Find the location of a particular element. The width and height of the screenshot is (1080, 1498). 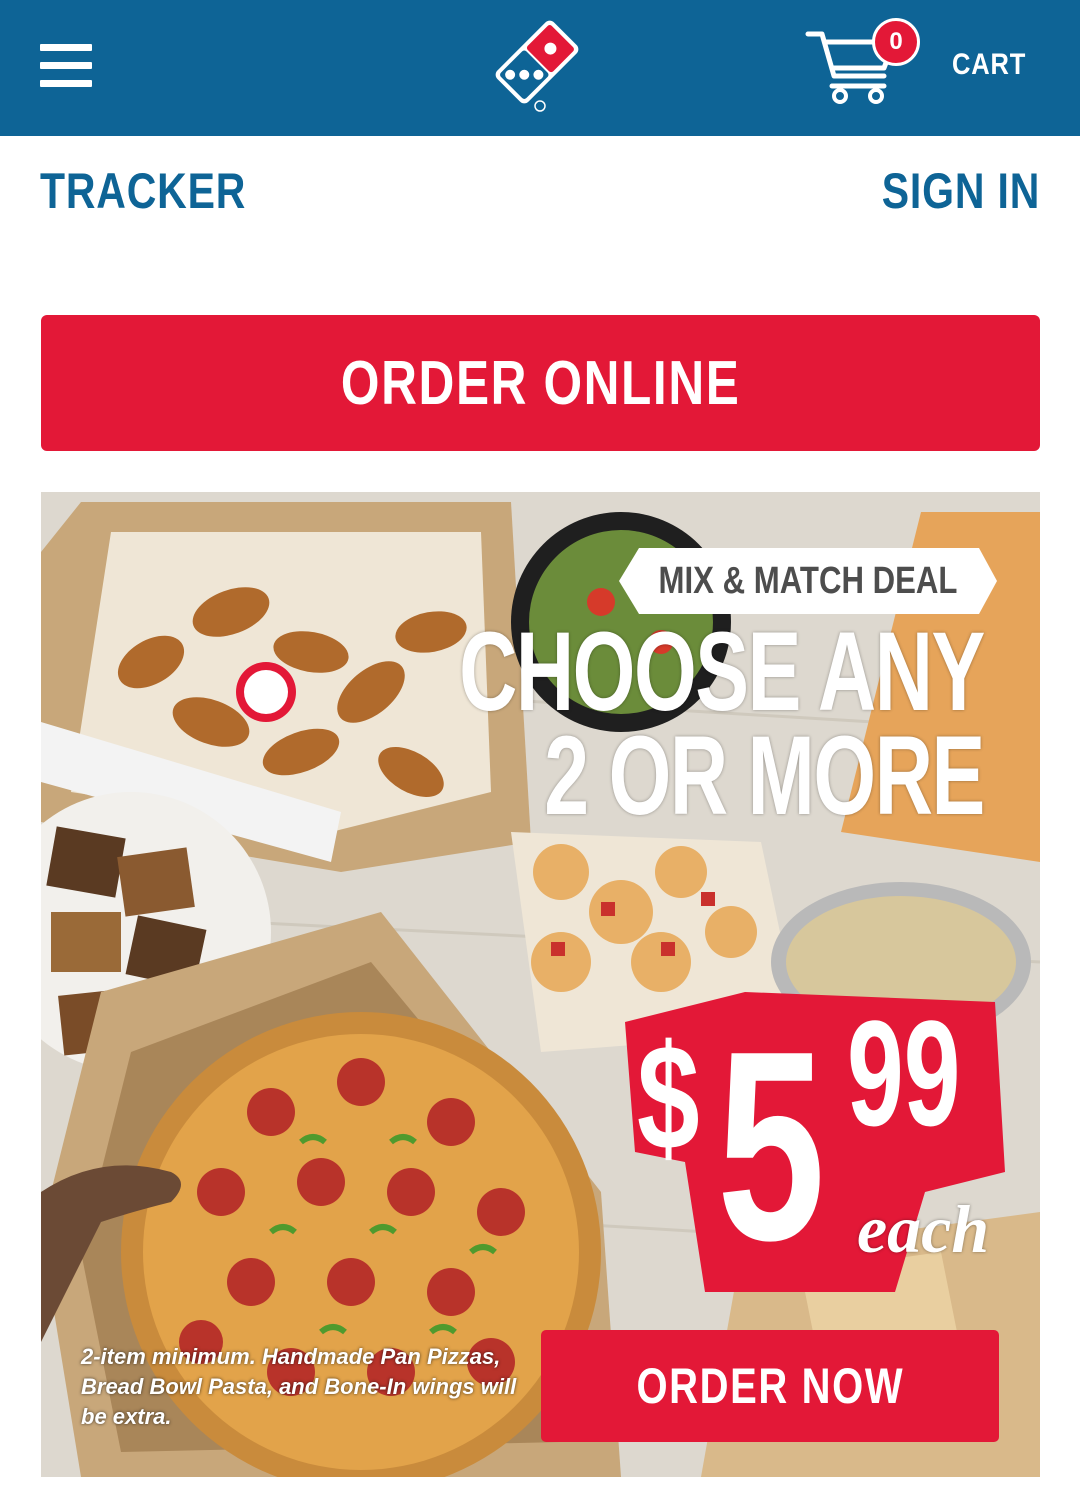

deal-tag-text: MIX & MATCH DEAL is located at coordinates (808, 581).